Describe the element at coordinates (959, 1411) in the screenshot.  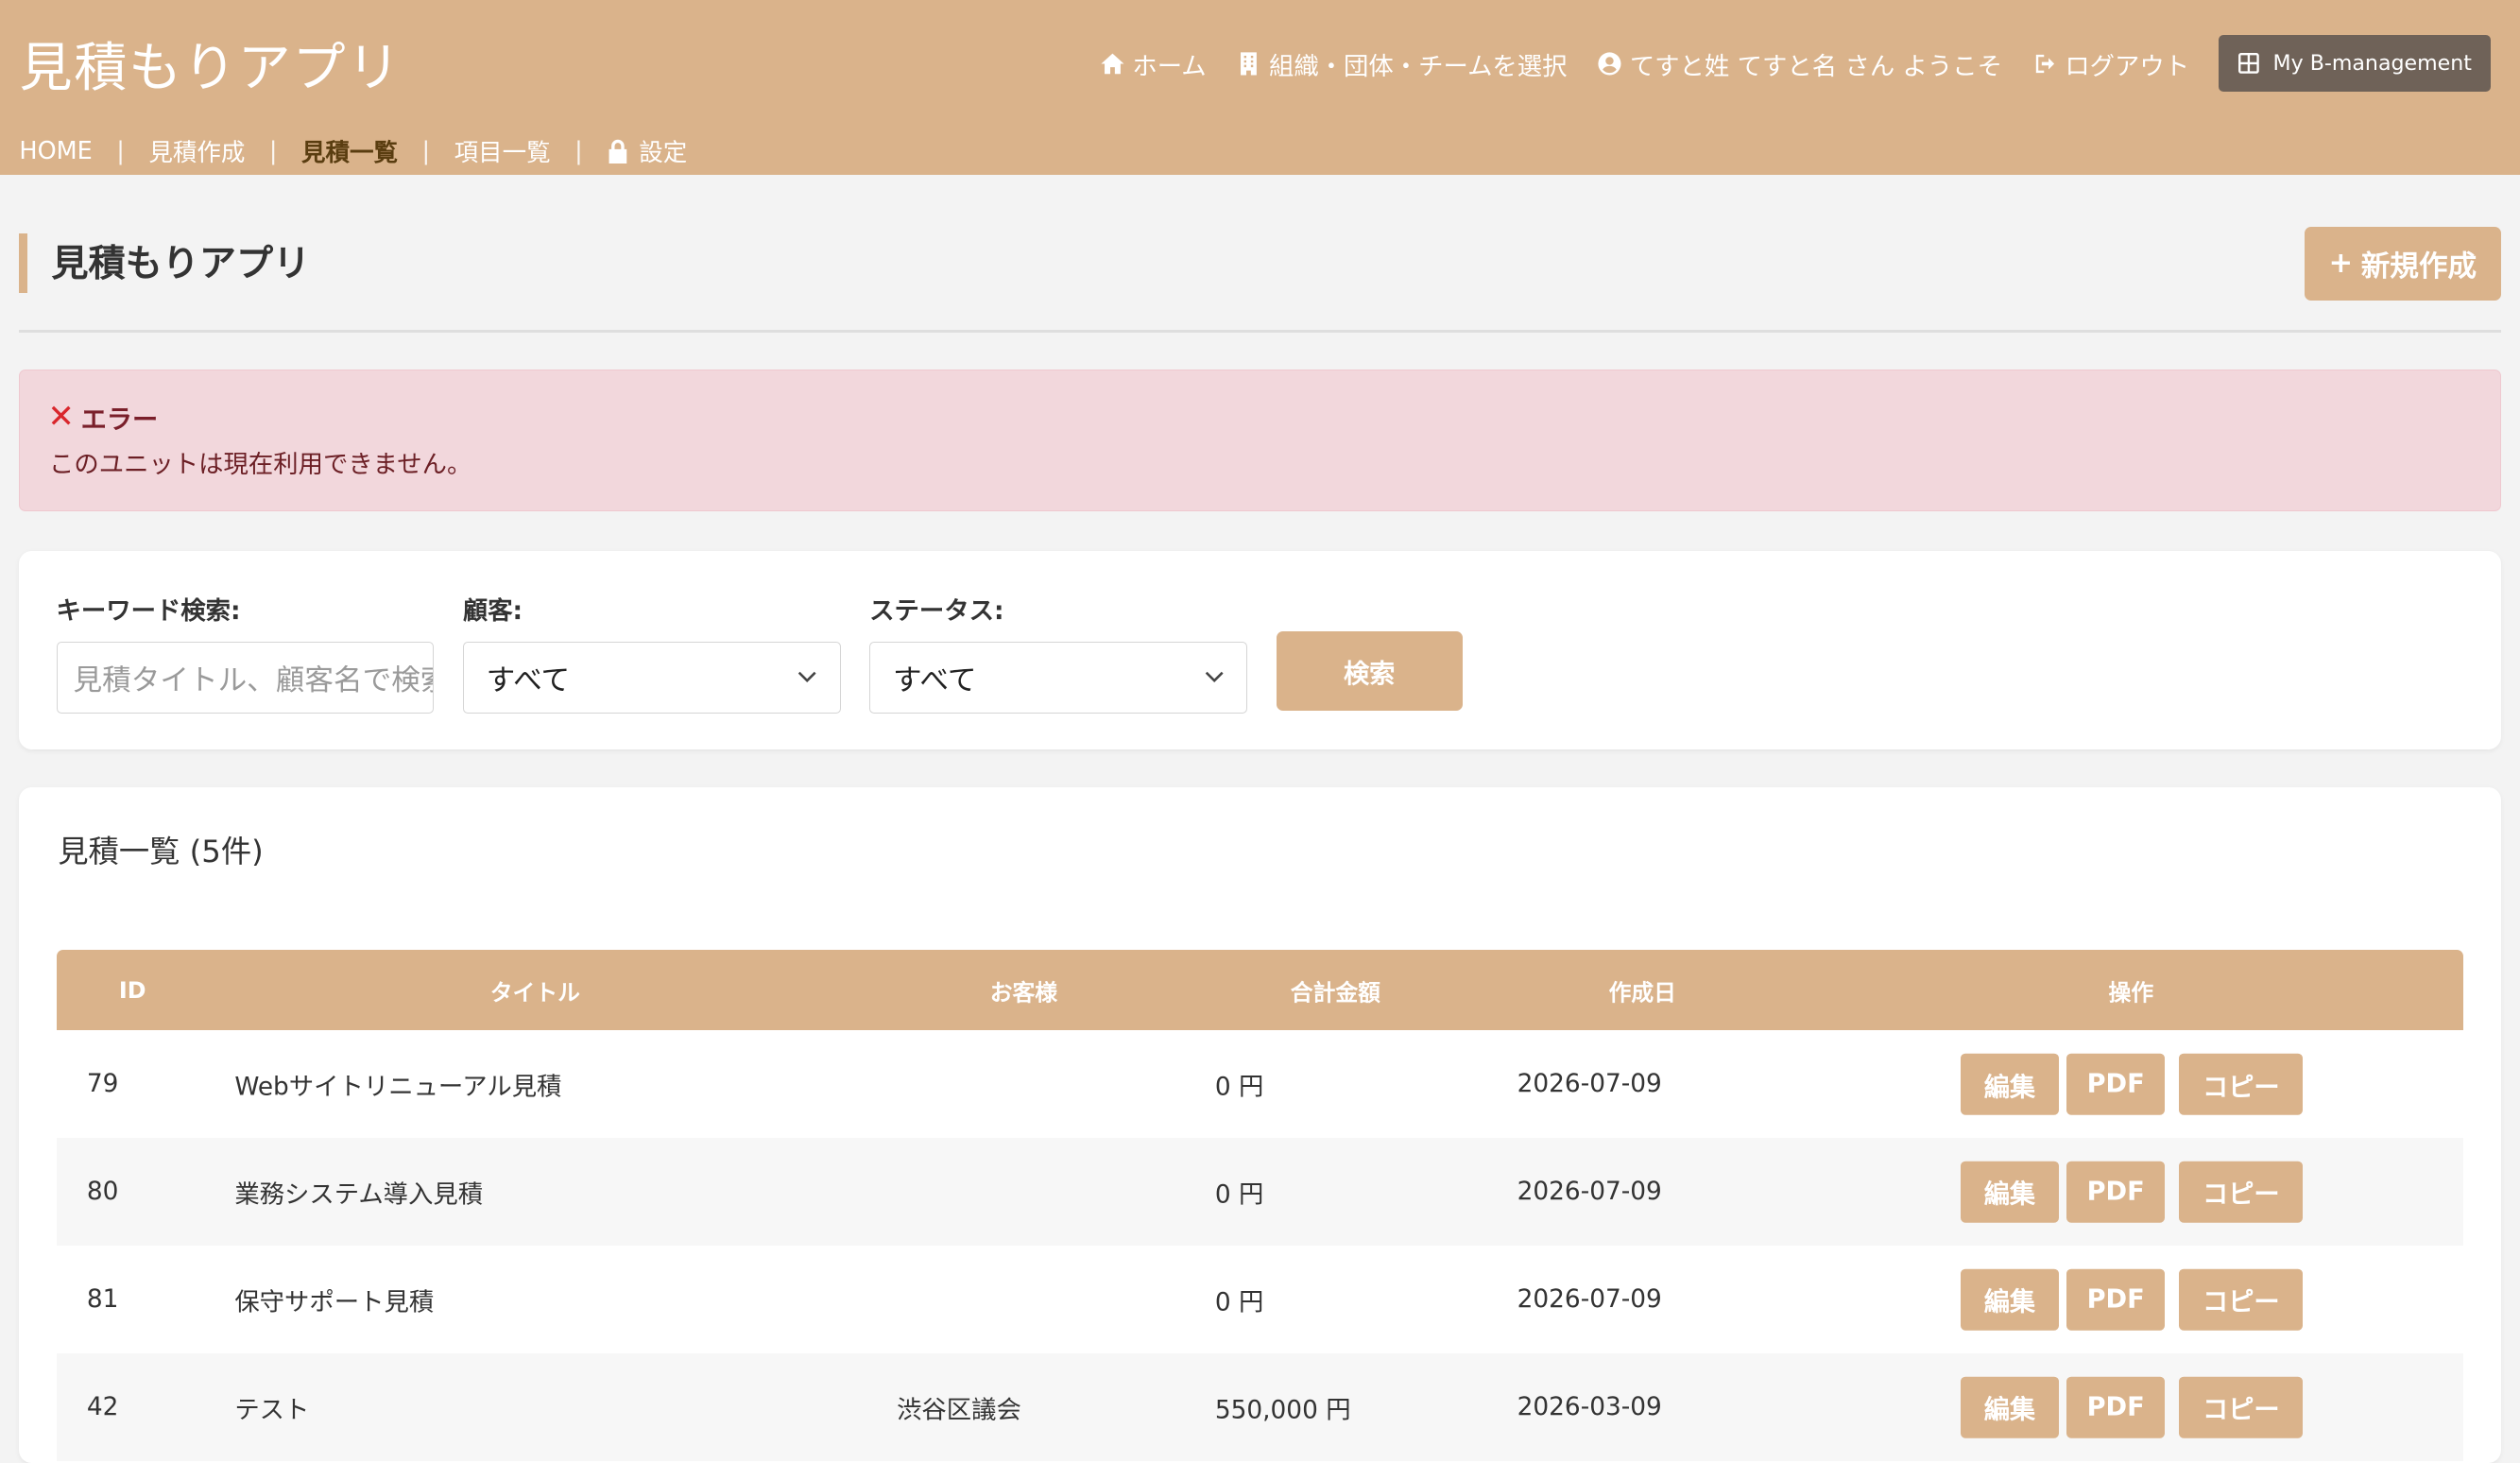
I see `cell-customer: 渋谷区議会` at that location.